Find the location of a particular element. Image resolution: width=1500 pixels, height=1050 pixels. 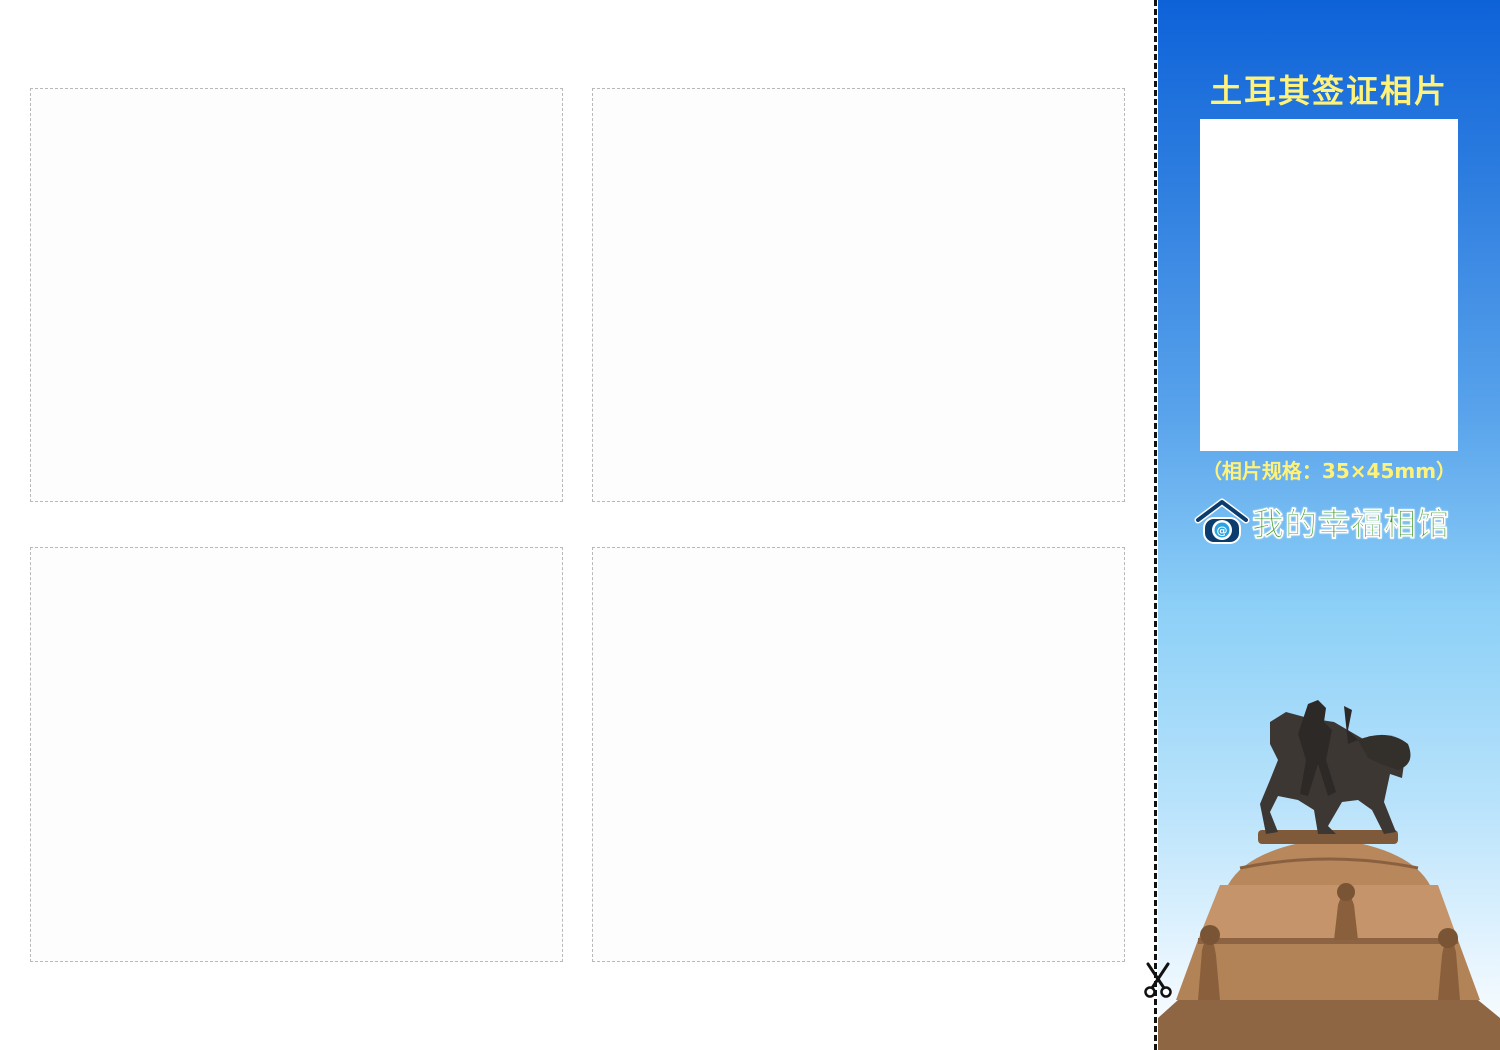

cut-line is located at coordinates (1155, 525).